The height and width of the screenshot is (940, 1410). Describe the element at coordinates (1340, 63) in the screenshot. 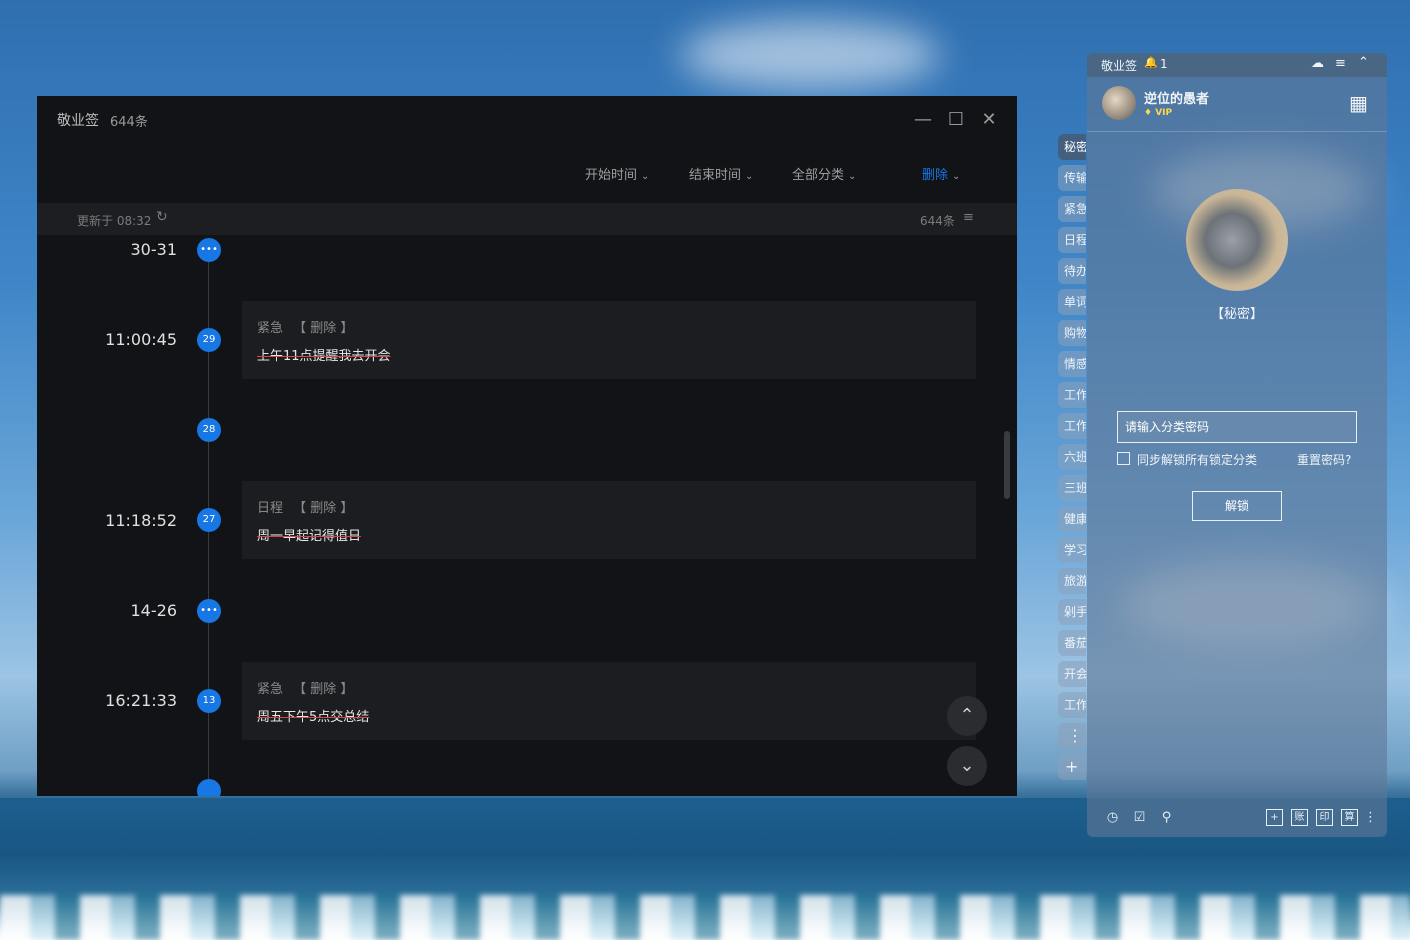

I see `menu-icon: ≡` at that location.